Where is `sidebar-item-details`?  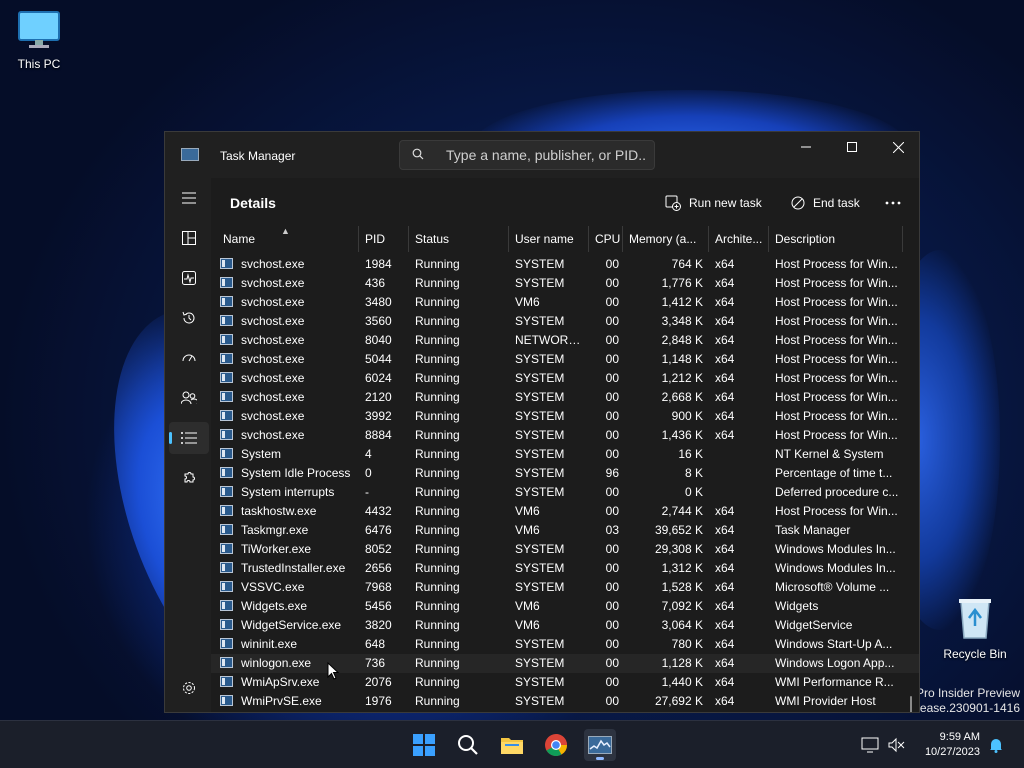
sidebar-item-details is located at coordinates (189, 438).